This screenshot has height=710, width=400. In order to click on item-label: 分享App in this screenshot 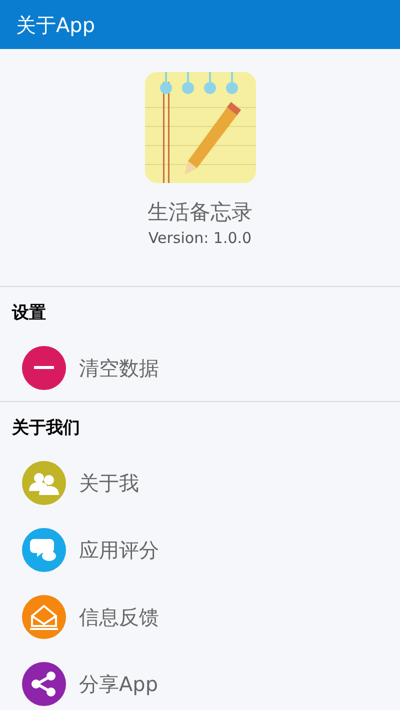, I will do `click(118, 684)`.